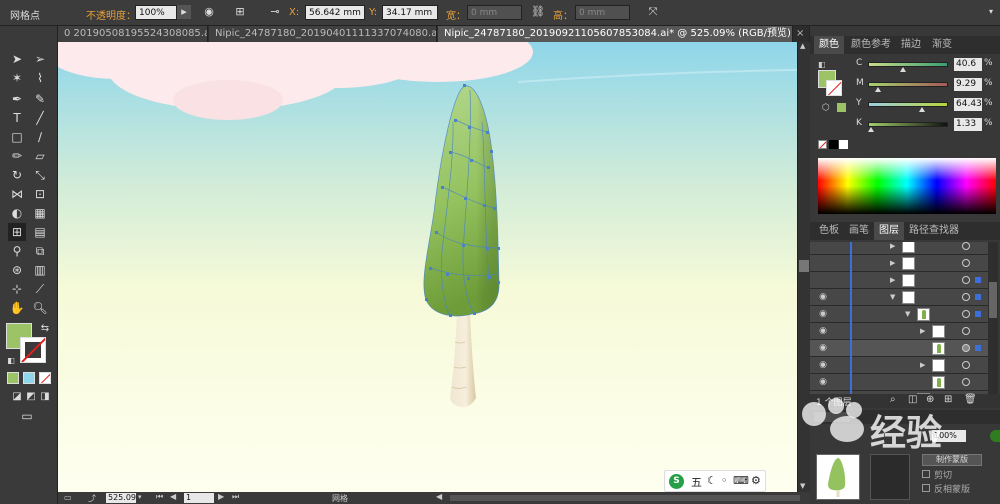  What do you see at coordinates (40, 308) in the screenshot?
I see `zoom-tool-icon: 🔍︎` at bounding box center [40, 308].